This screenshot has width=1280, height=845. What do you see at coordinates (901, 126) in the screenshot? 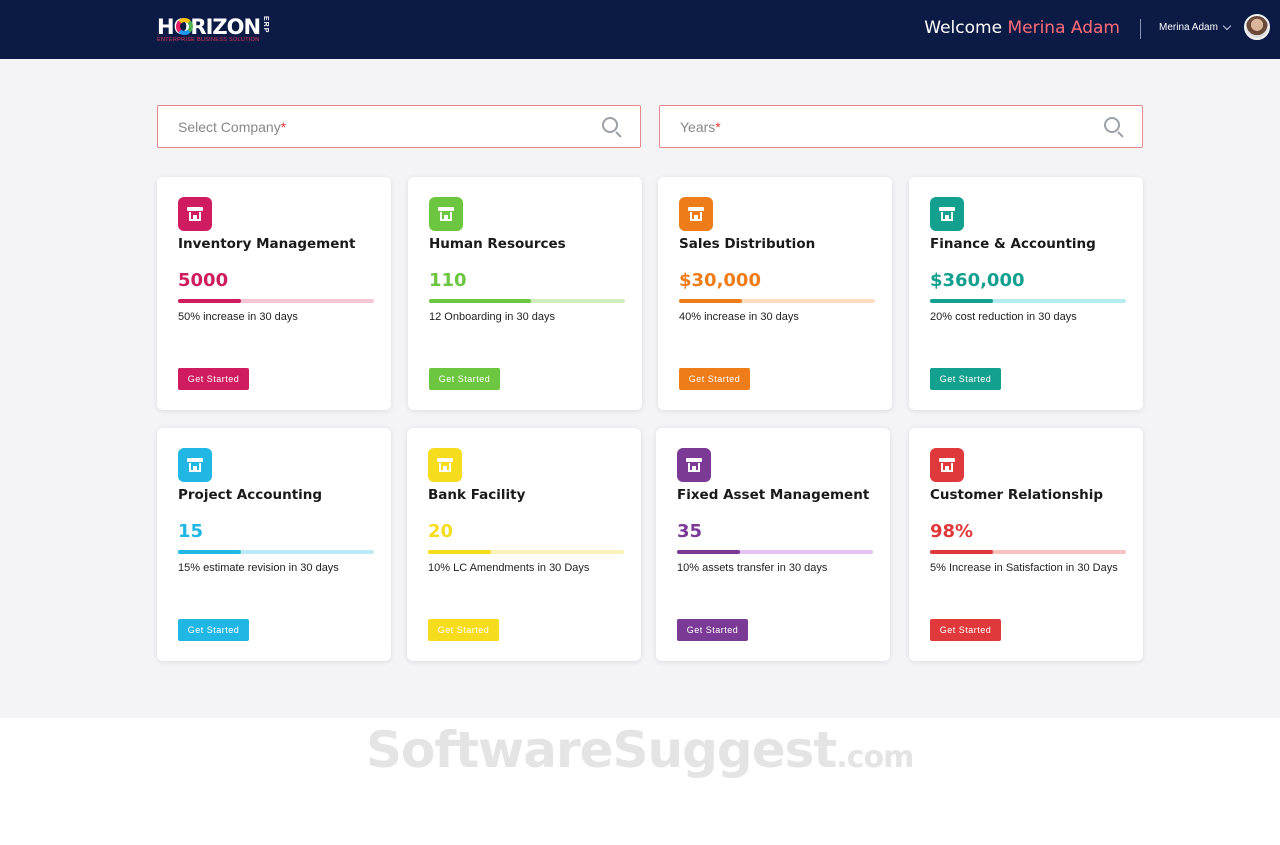
I see `years-field: Years*` at bounding box center [901, 126].